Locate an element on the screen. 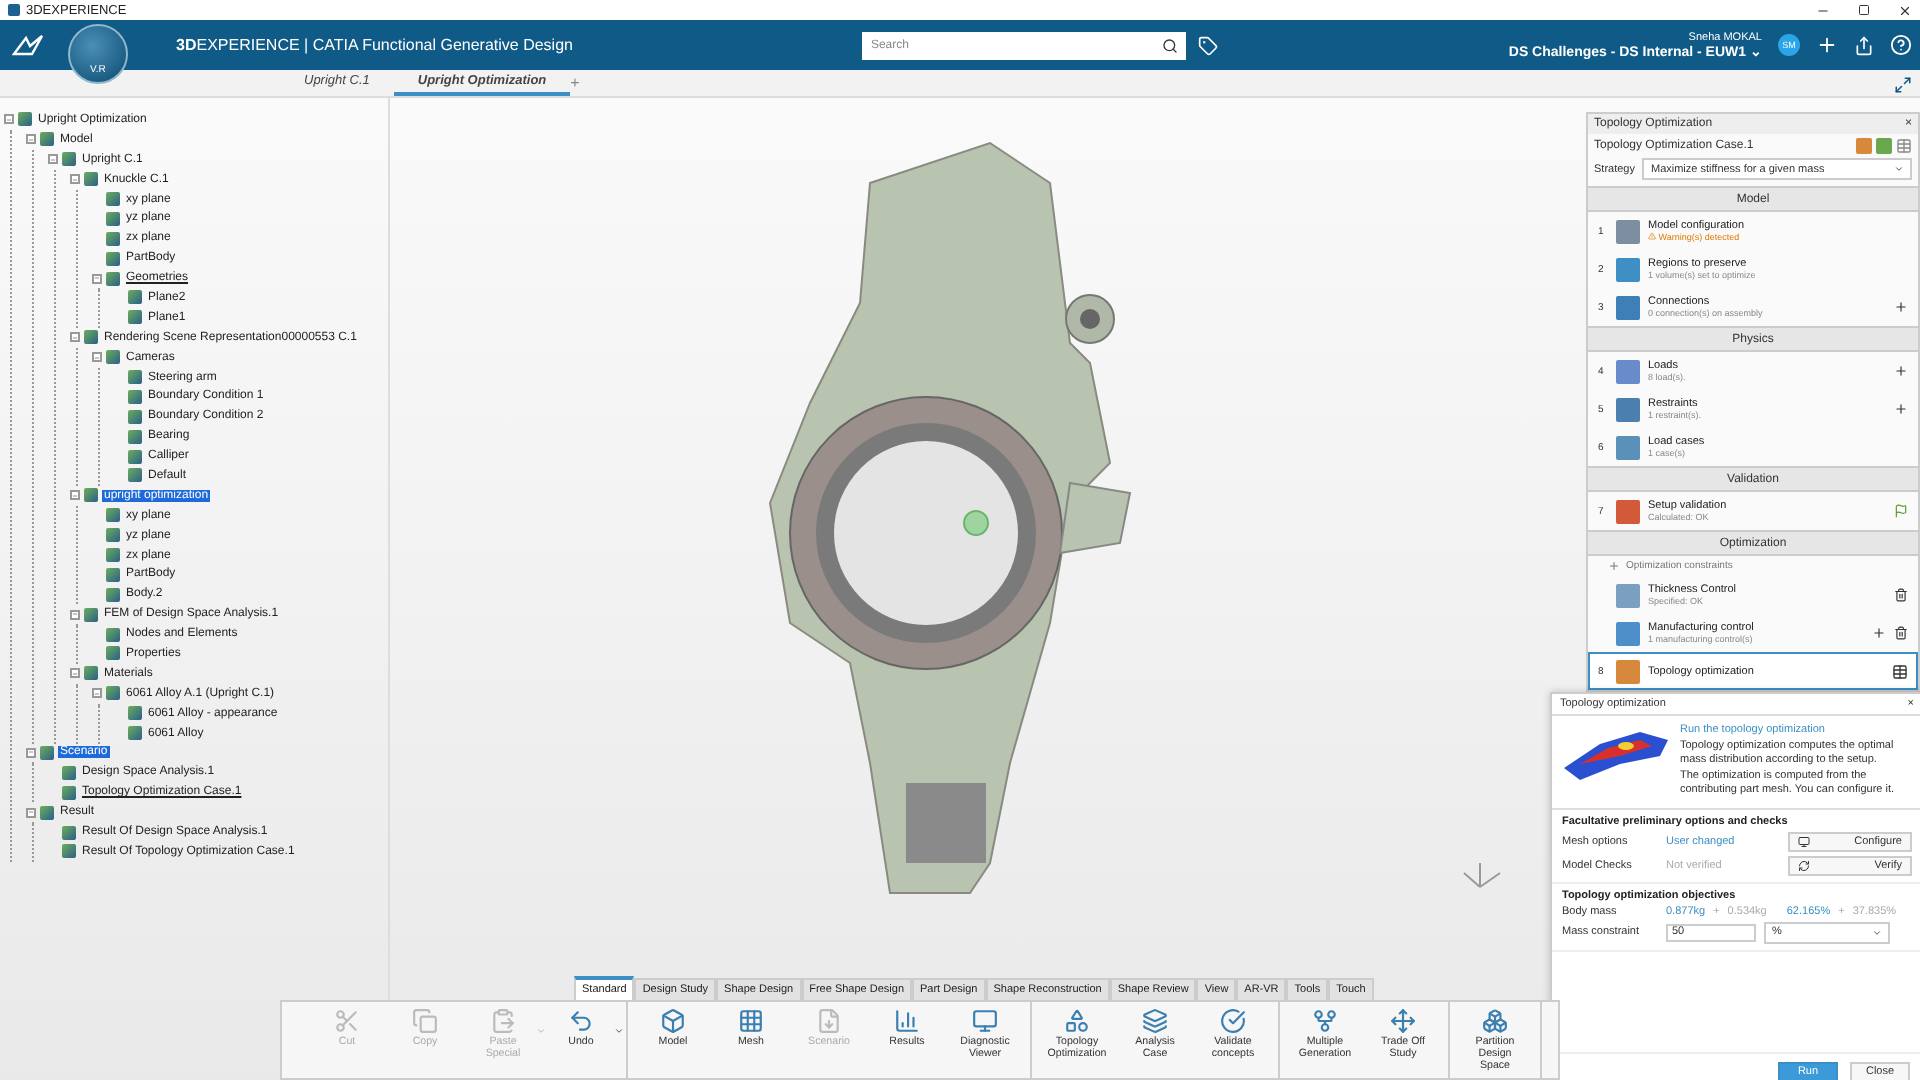  help-icon is located at coordinates (1900, 45).